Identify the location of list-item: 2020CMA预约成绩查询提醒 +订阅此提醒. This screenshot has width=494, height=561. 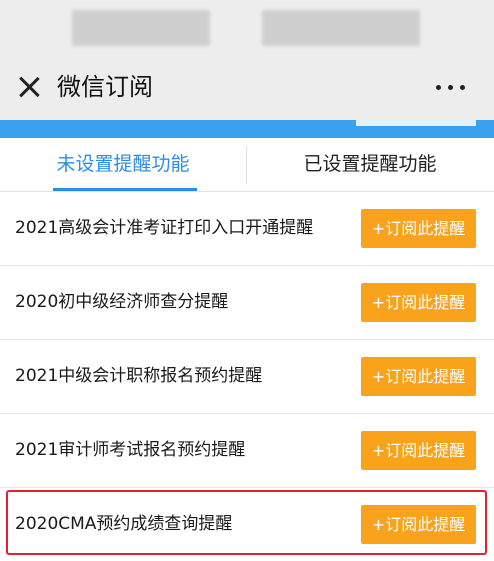
(247, 524).